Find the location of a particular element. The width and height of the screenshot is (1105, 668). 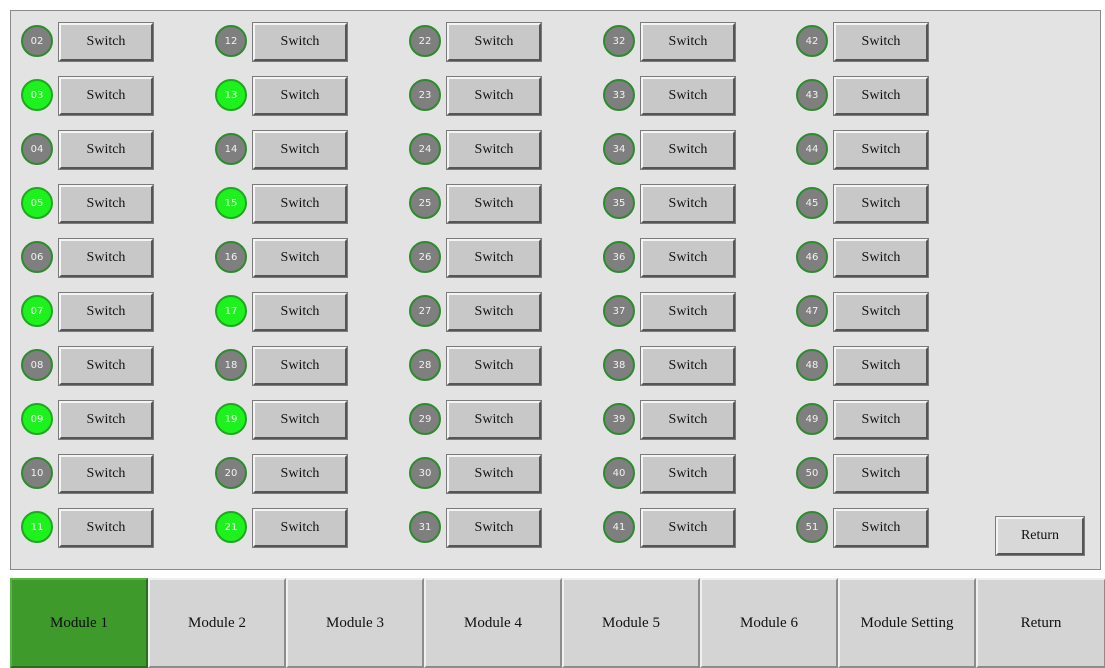

module-tab: Module 2 is located at coordinates (217, 623).